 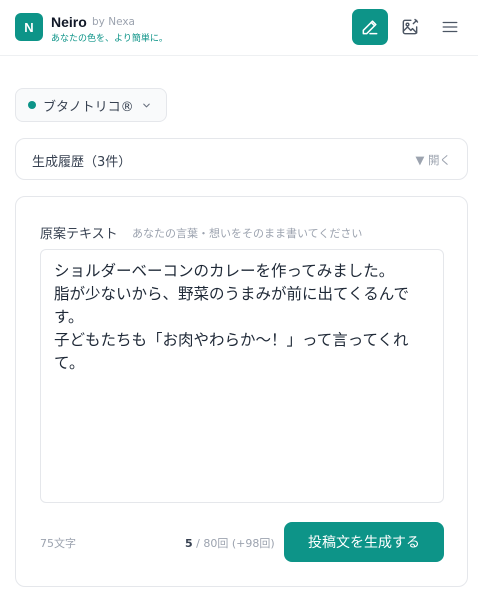 I want to click on draft-hint: あなたの言葉・想いをそのまま書いてください, so click(x=247, y=233).